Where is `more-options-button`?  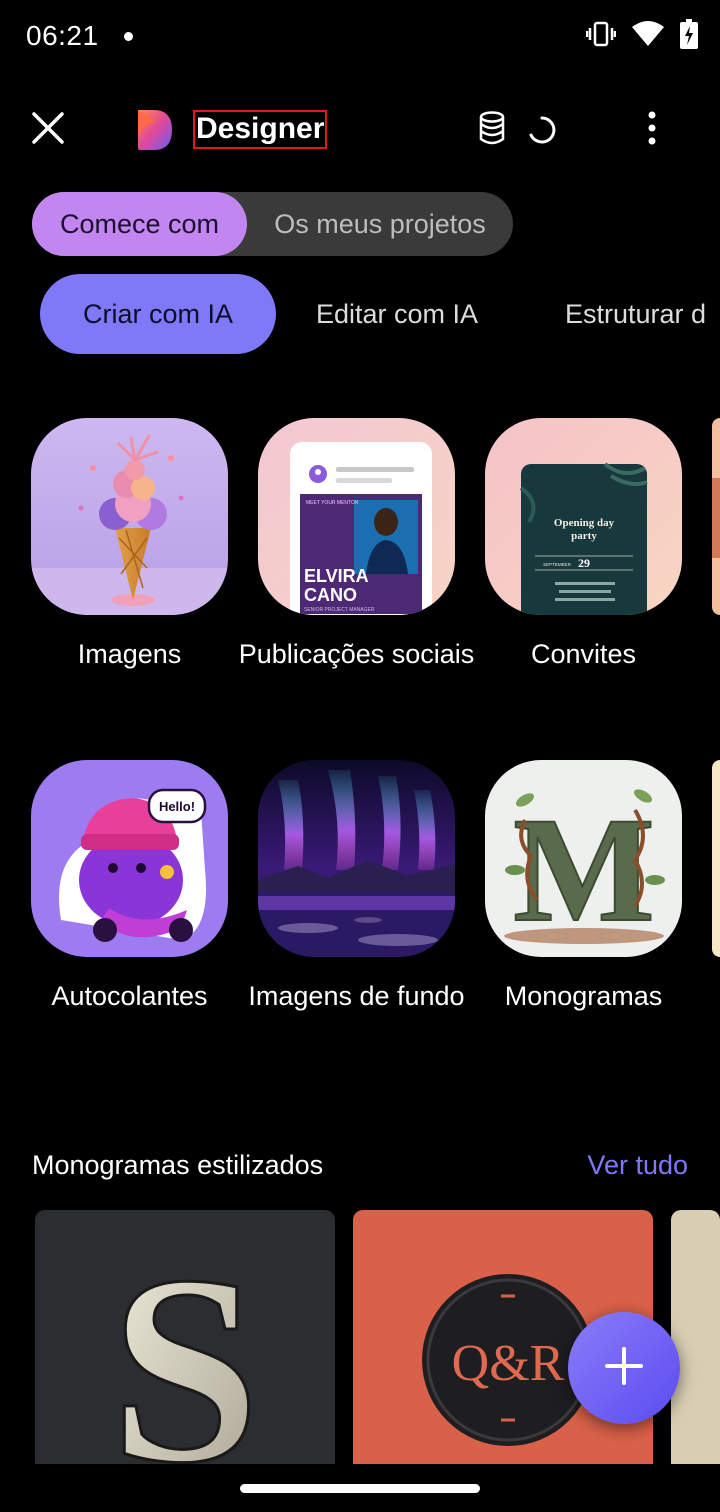
more-options-button is located at coordinates (652, 130).